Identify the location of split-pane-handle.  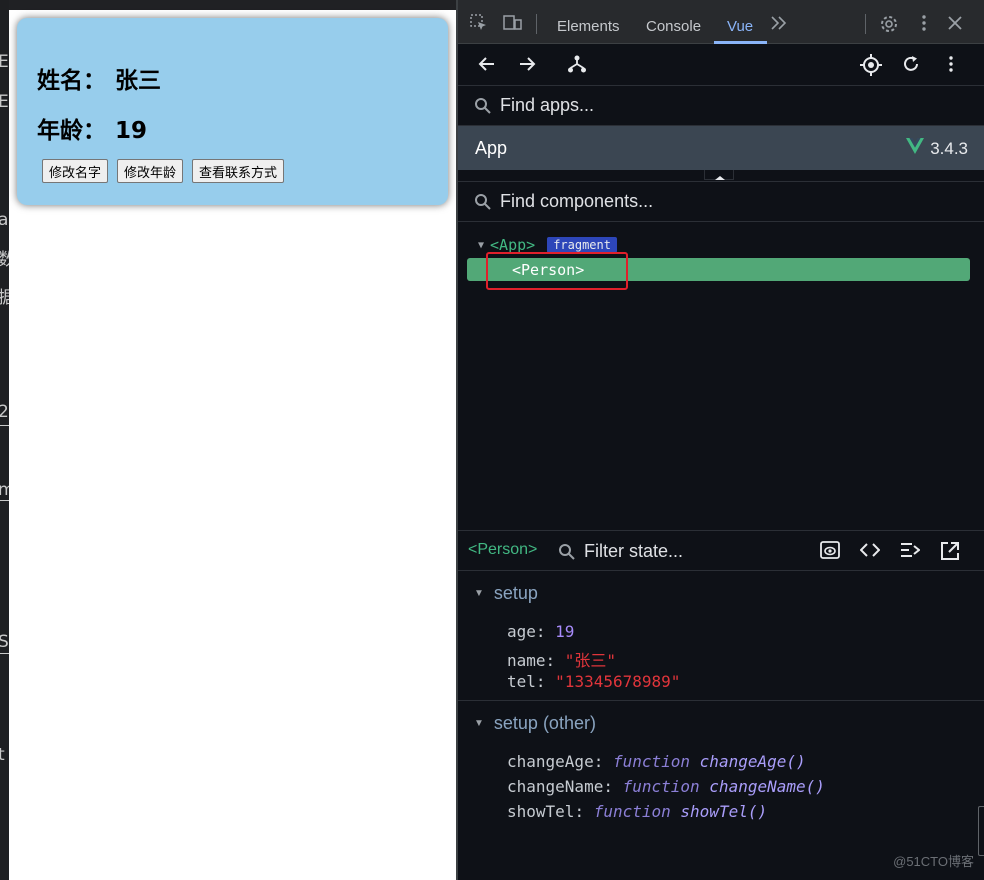
(719, 175).